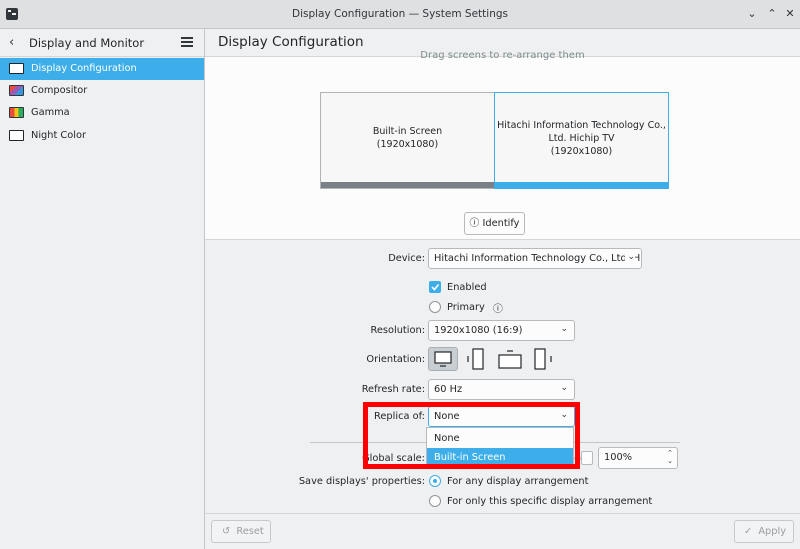  What do you see at coordinates (501, 389) in the screenshot?
I see `refresh-rate-select: 60 Hz ⌄` at bounding box center [501, 389].